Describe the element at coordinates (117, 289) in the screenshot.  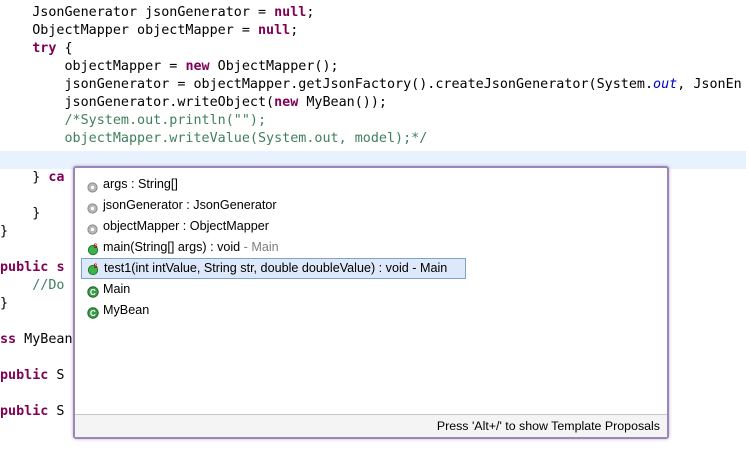
I see `proposal-label: Main` at that location.